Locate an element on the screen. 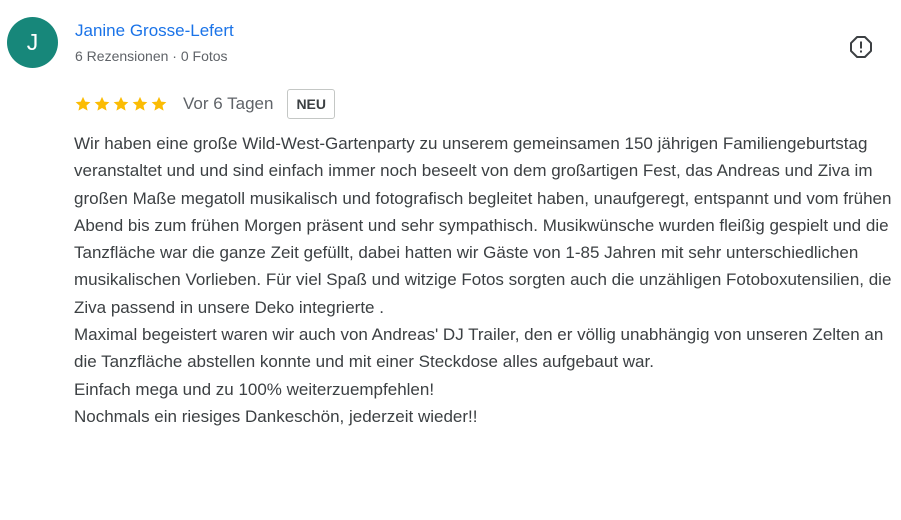 Image resolution: width=901 pixels, height=520 pixels. report-flag-icon is located at coordinates (861, 47).